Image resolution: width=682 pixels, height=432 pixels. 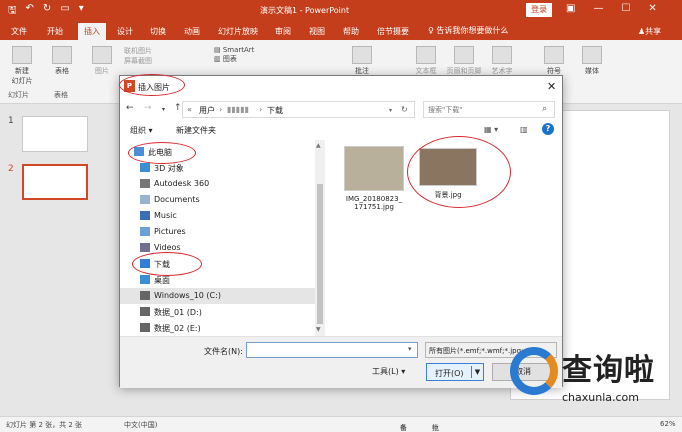 What do you see at coordinates (11, 121) in the screenshot?
I see `thumbnail-number: 1` at bounding box center [11, 121].